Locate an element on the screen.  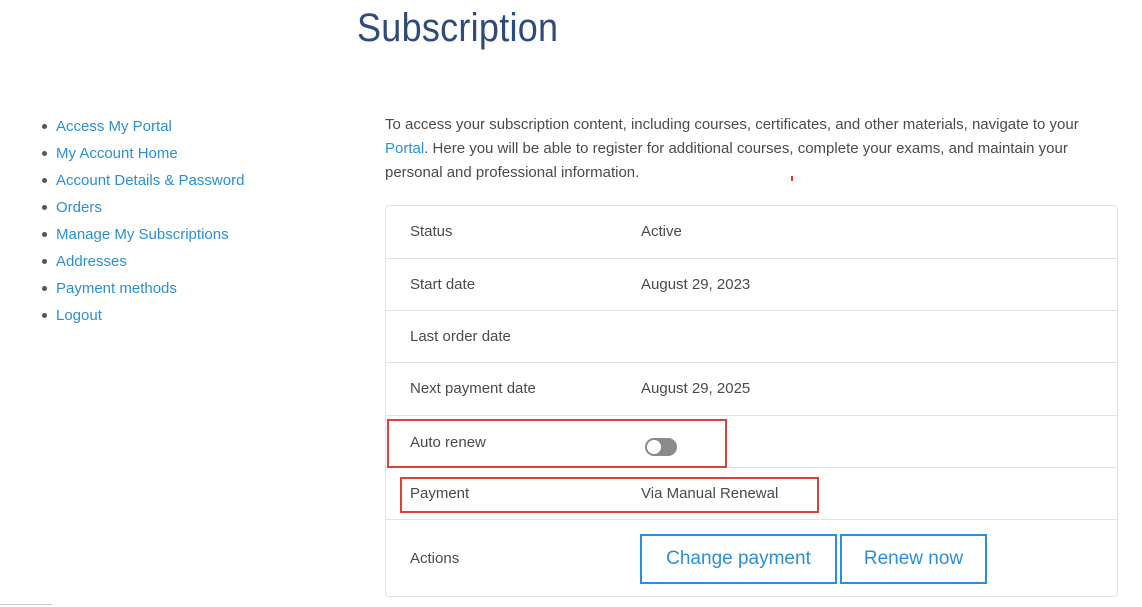
page-title: Subscription is located at coordinates (458, 28).